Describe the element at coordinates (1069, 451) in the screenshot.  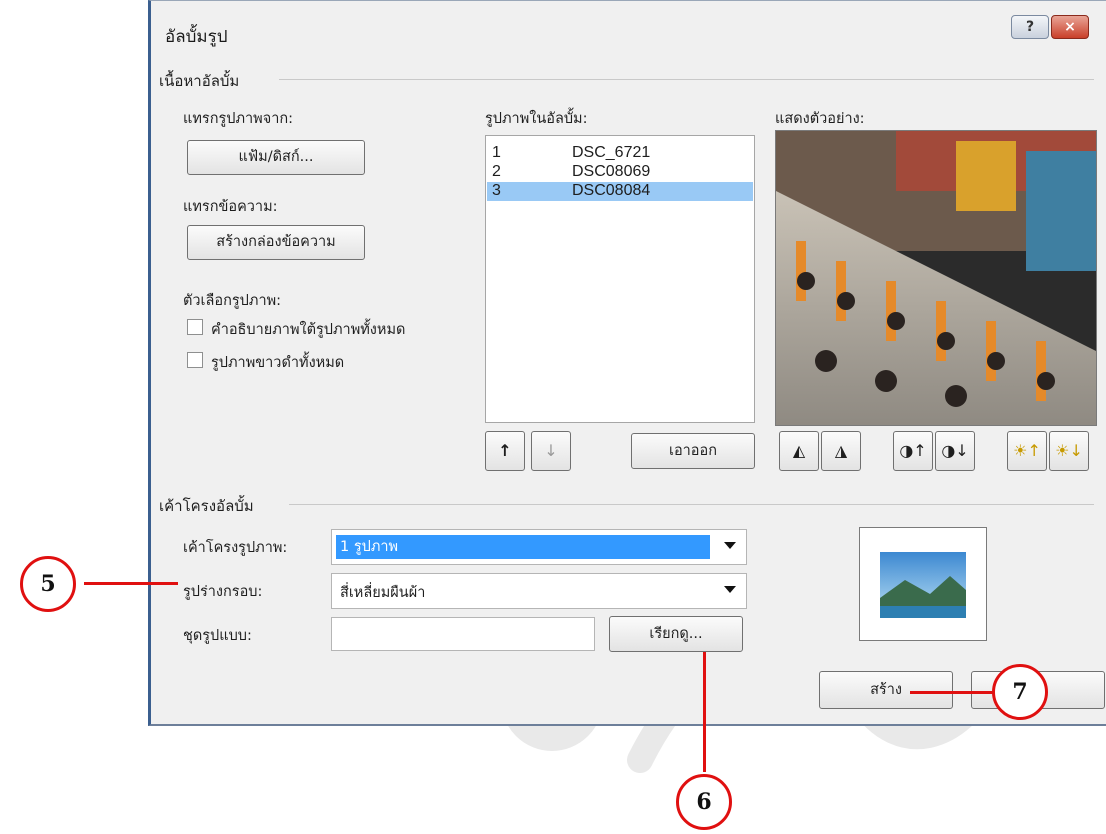
I see `brightness-down-icon: ☀↓` at that location.